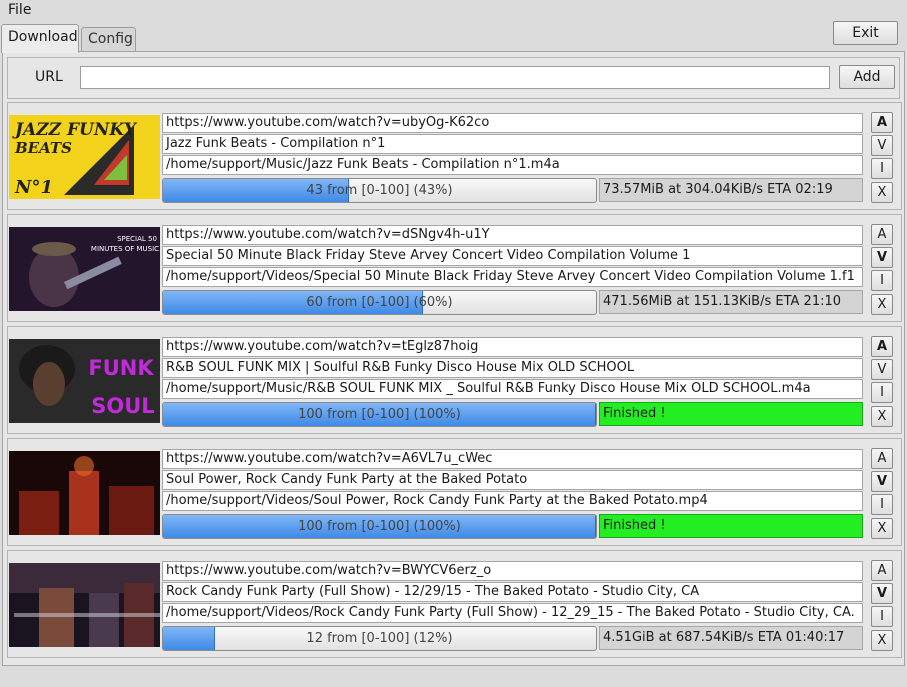 This screenshot has width=907, height=687. Describe the element at coordinates (84, 269) in the screenshot. I see `thumbnail-image: SPECIAL 50 MINUTES OF MUSIC` at that location.